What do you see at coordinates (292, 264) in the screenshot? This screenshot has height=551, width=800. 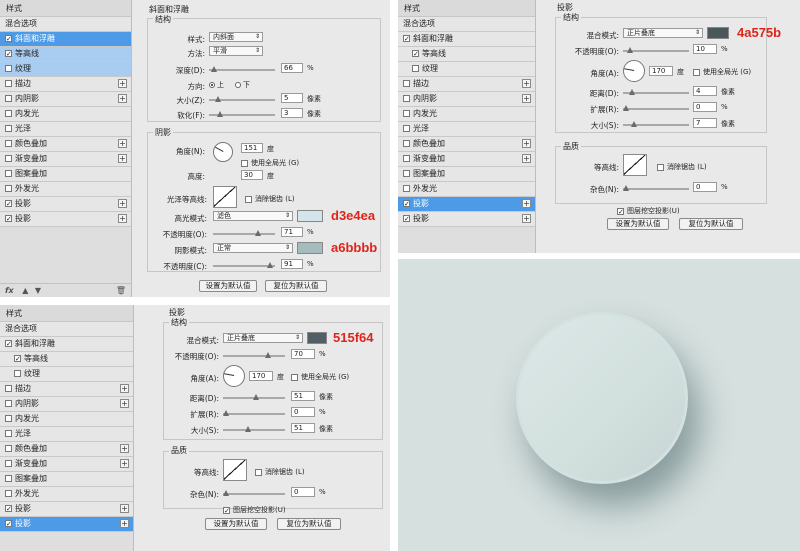 I see `shadow-opacity-input: 91` at bounding box center [292, 264].